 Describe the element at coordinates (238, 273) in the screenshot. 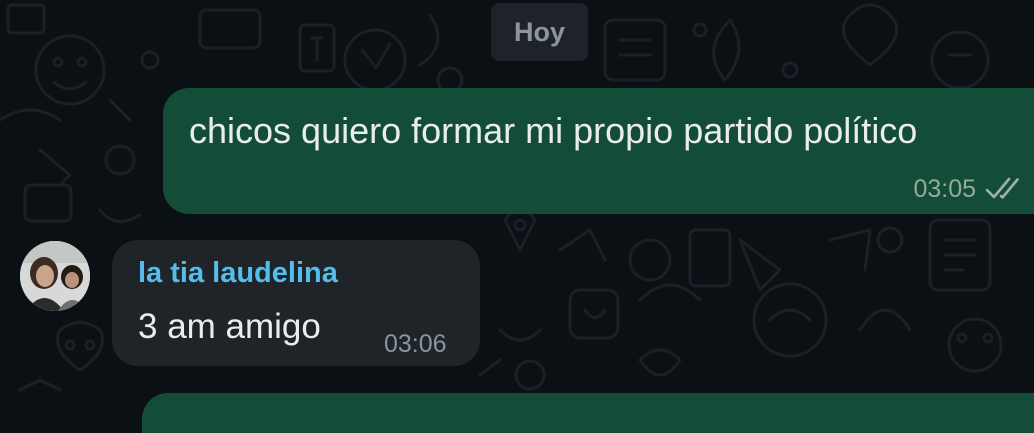

I see `sender-name: la tia laudelina` at that location.